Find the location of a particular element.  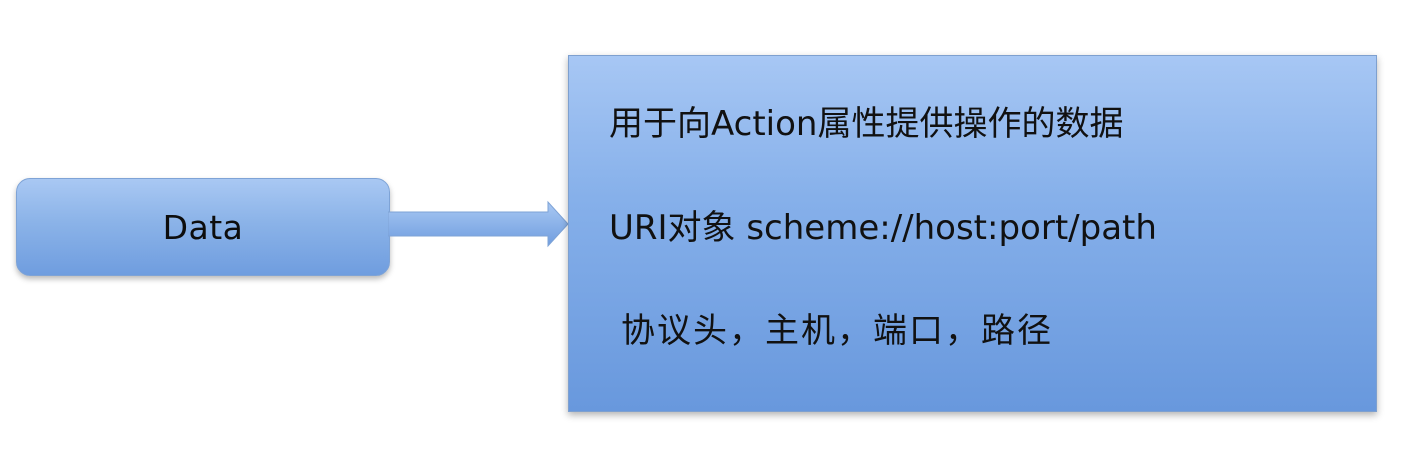

arrow-shape is located at coordinates (478, 224).